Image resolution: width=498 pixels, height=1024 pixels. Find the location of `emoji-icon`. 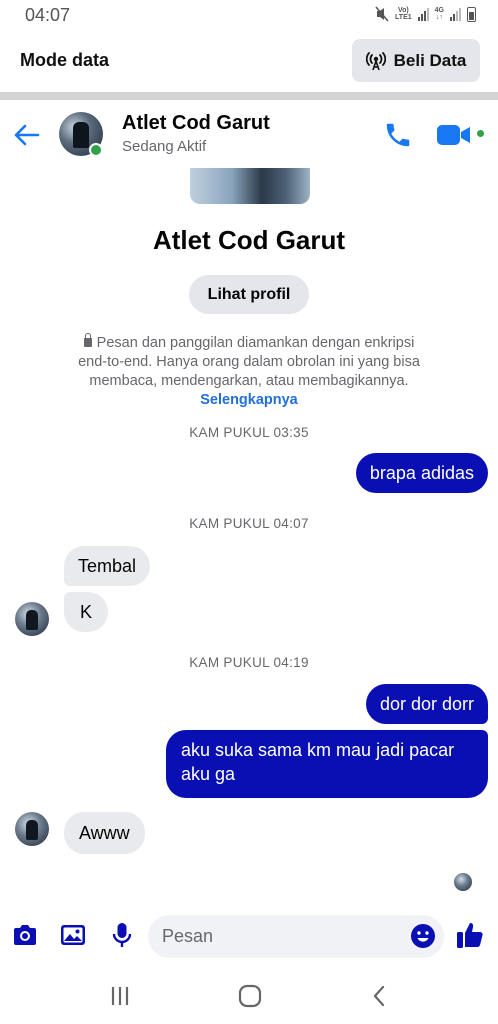

emoji-icon is located at coordinates (423, 936).